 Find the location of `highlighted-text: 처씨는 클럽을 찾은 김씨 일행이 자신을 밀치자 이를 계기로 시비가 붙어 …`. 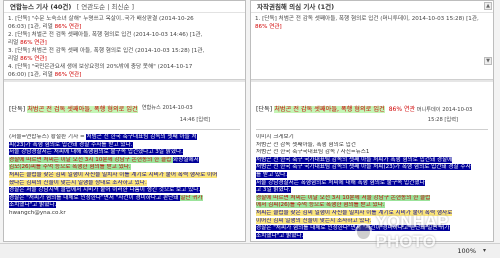

highlighted-text: 처씨는 클럽을 찾은 김씨 일행이 자신을 밀치자 이를 계기로 시비가 붙어 … is located at coordinates (113, 174).